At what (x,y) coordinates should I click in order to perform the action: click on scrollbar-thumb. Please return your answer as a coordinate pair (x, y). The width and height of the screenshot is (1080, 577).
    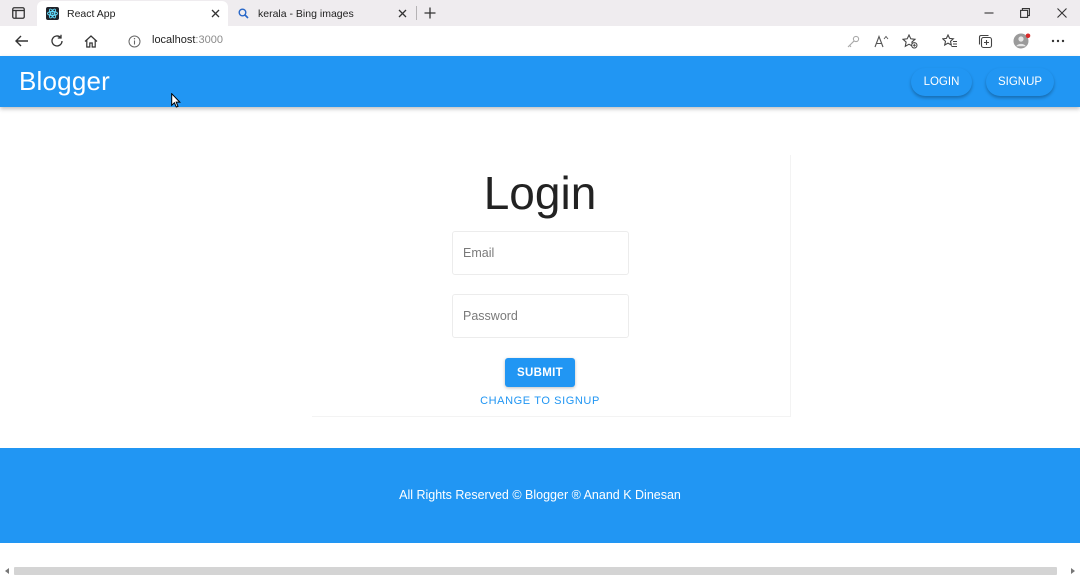
    Looking at the image, I should click on (535, 571).